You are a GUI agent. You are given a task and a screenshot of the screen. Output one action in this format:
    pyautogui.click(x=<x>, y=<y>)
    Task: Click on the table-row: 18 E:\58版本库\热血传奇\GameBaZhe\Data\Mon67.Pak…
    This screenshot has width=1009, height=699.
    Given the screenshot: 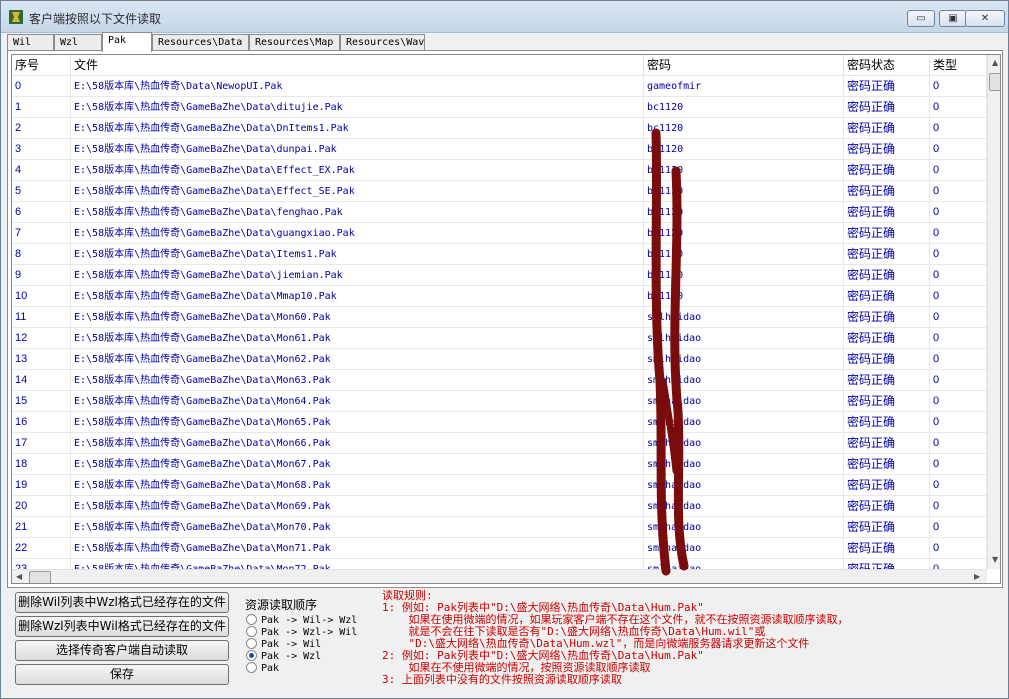 What is the action you would take?
    pyautogui.click(x=499, y=464)
    